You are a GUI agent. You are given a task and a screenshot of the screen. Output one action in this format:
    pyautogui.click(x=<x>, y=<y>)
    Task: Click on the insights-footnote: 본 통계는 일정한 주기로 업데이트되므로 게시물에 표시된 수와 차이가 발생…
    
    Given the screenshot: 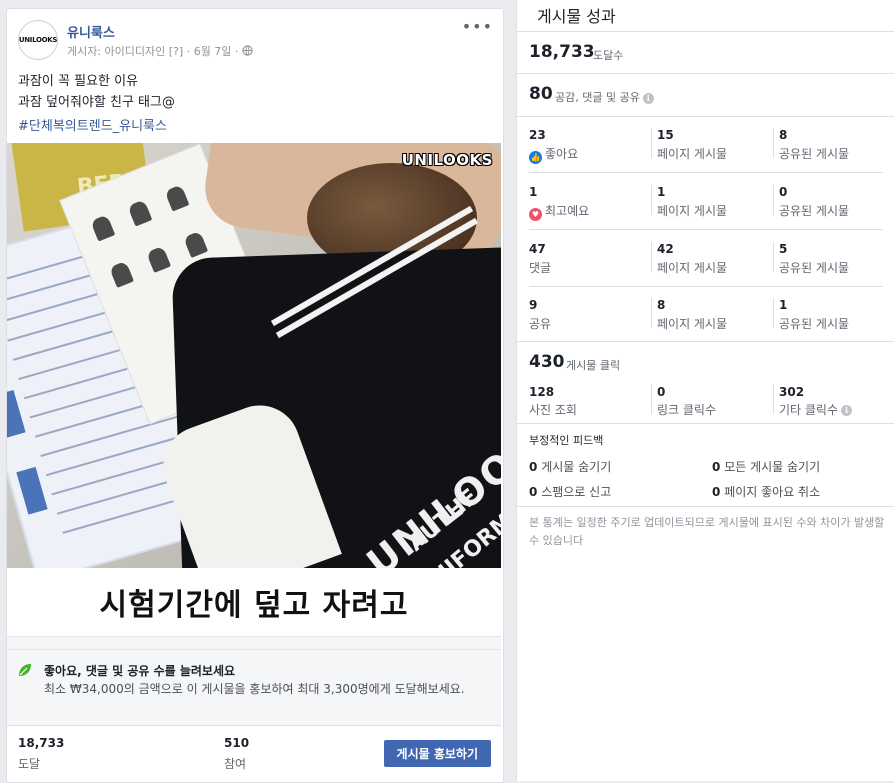 What is the action you would take?
    pyautogui.click(x=707, y=531)
    